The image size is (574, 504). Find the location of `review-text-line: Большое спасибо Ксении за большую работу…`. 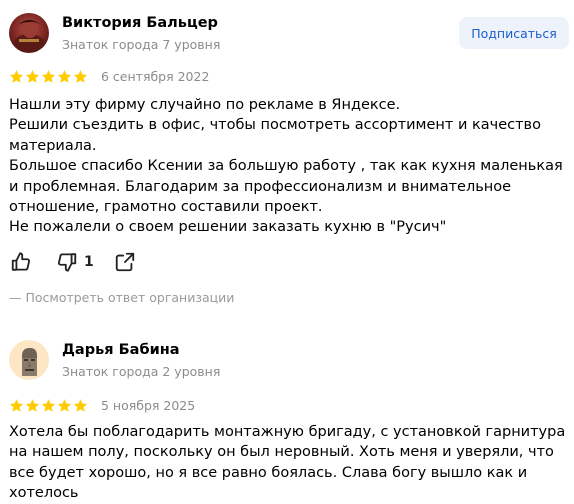

review-text-line: Большое спасибо Ксении за большую работу… is located at coordinates (286, 187).